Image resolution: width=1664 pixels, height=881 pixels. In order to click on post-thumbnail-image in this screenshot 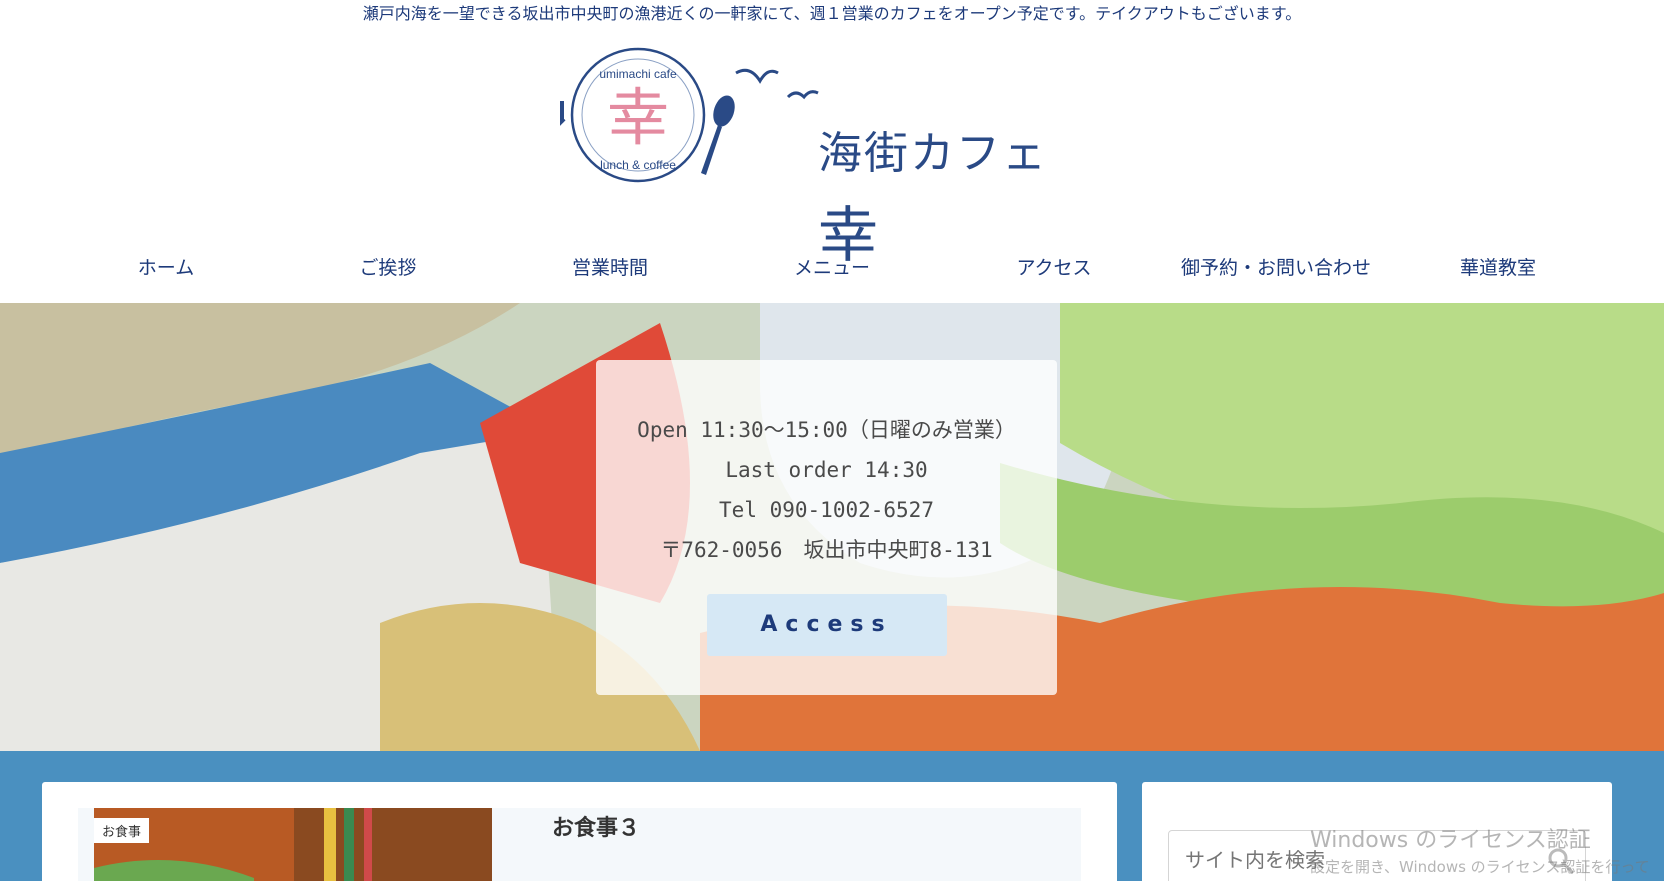, I will do `click(293, 844)`.